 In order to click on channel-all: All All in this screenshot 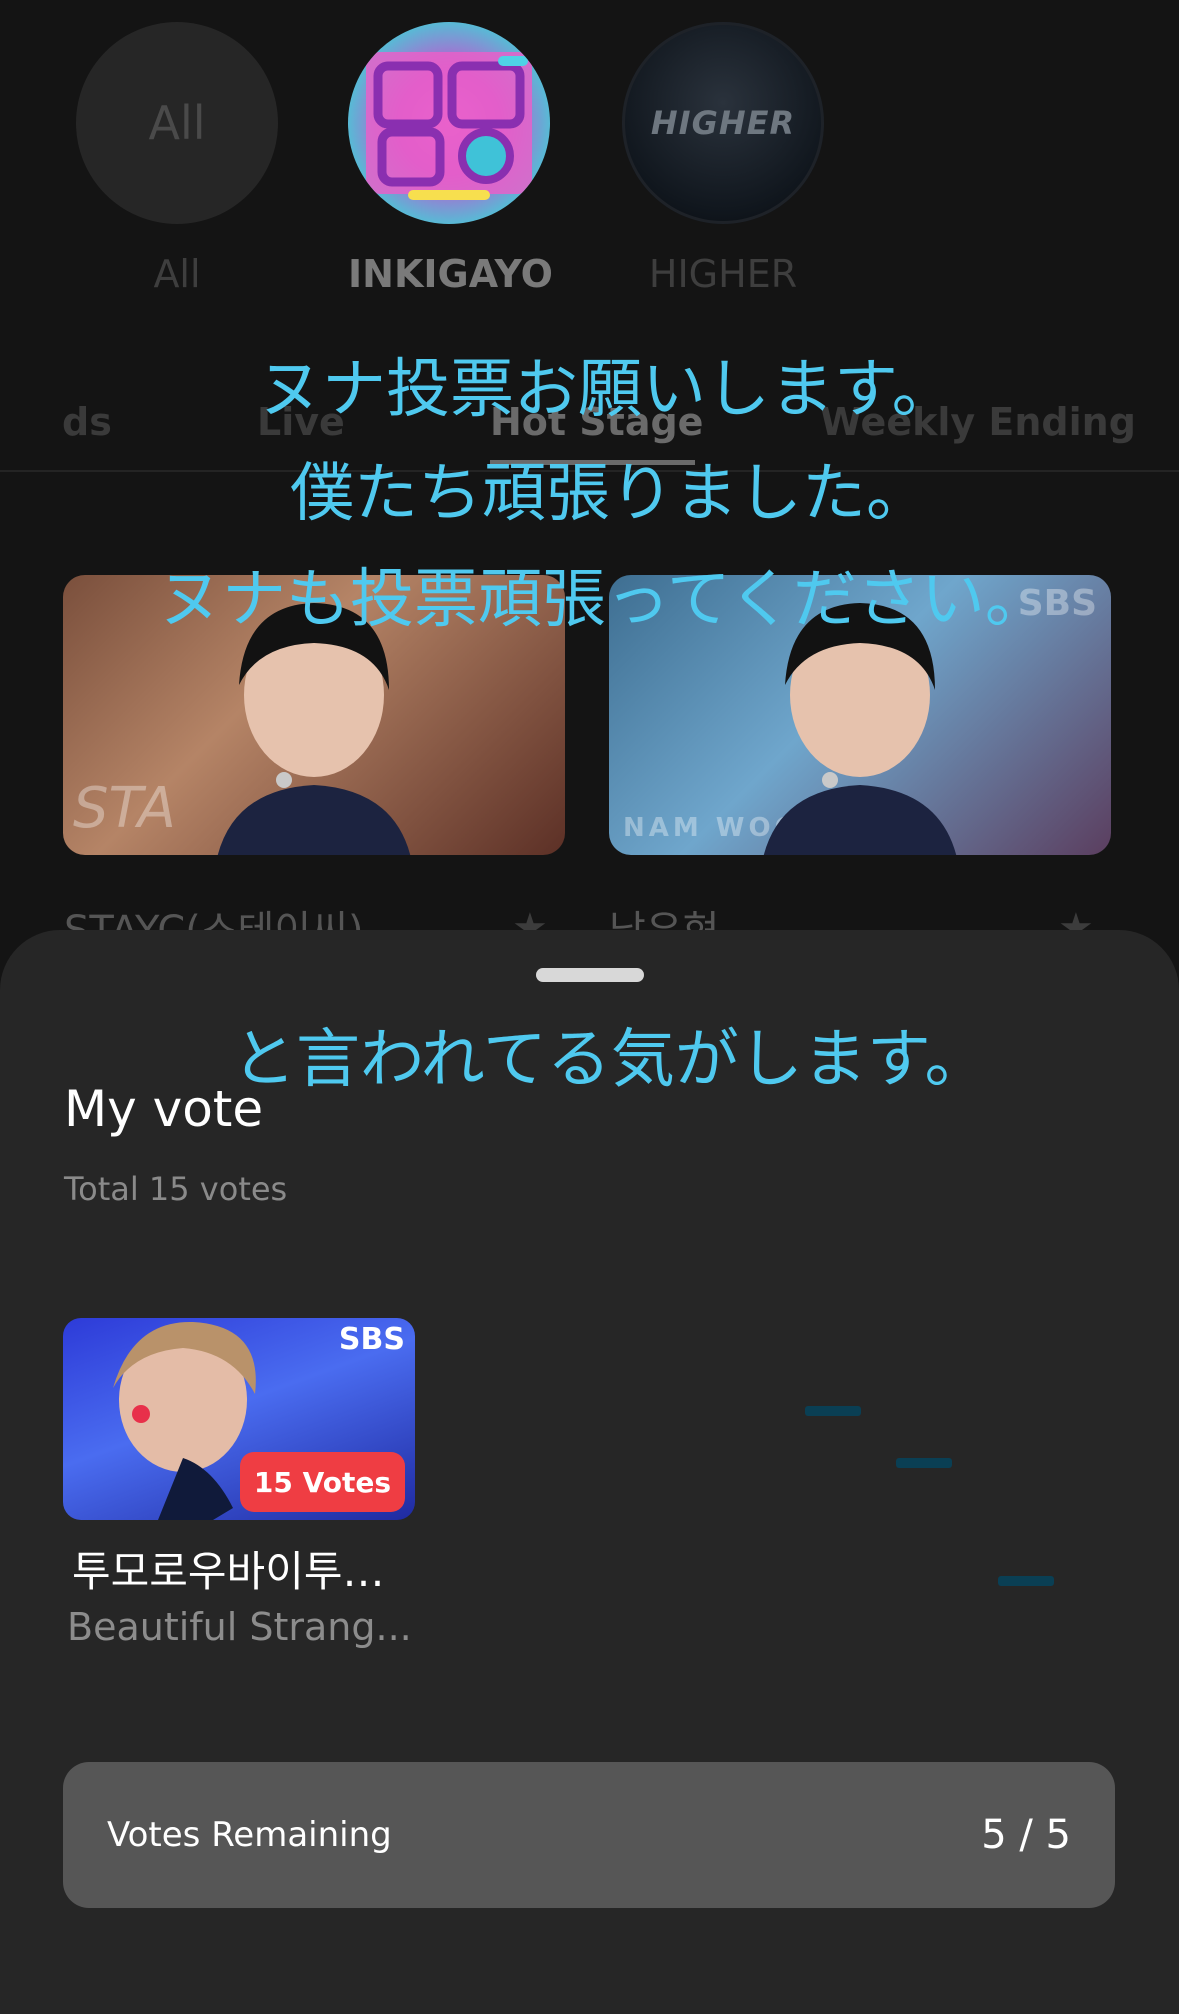, I will do `click(177, 159)`.